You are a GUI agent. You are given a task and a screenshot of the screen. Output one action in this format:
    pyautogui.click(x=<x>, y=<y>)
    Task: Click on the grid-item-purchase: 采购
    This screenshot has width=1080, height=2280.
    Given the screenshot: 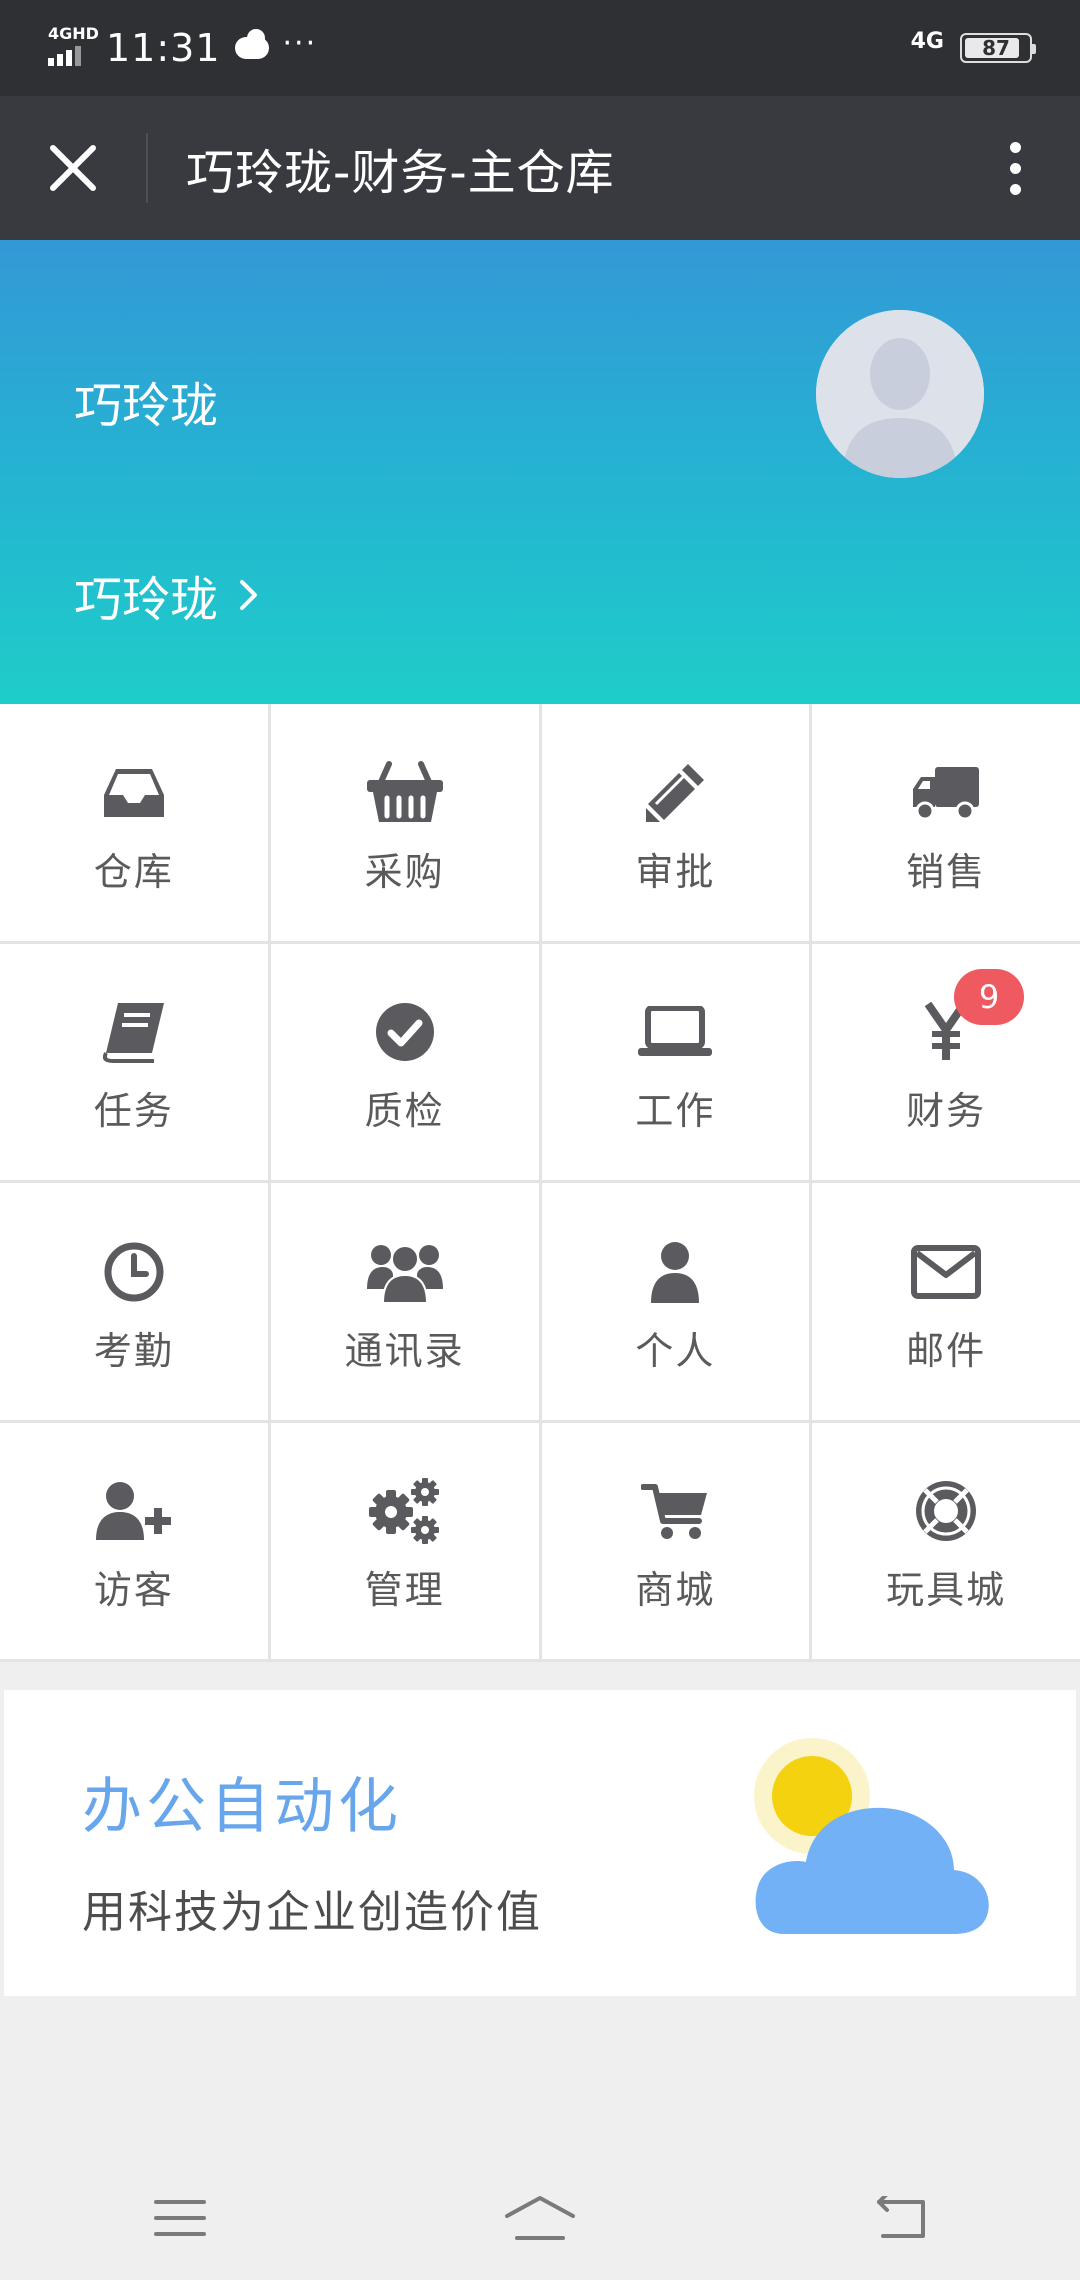 What is the action you would take?
    pyautogui.click(x=404, y=822)
    